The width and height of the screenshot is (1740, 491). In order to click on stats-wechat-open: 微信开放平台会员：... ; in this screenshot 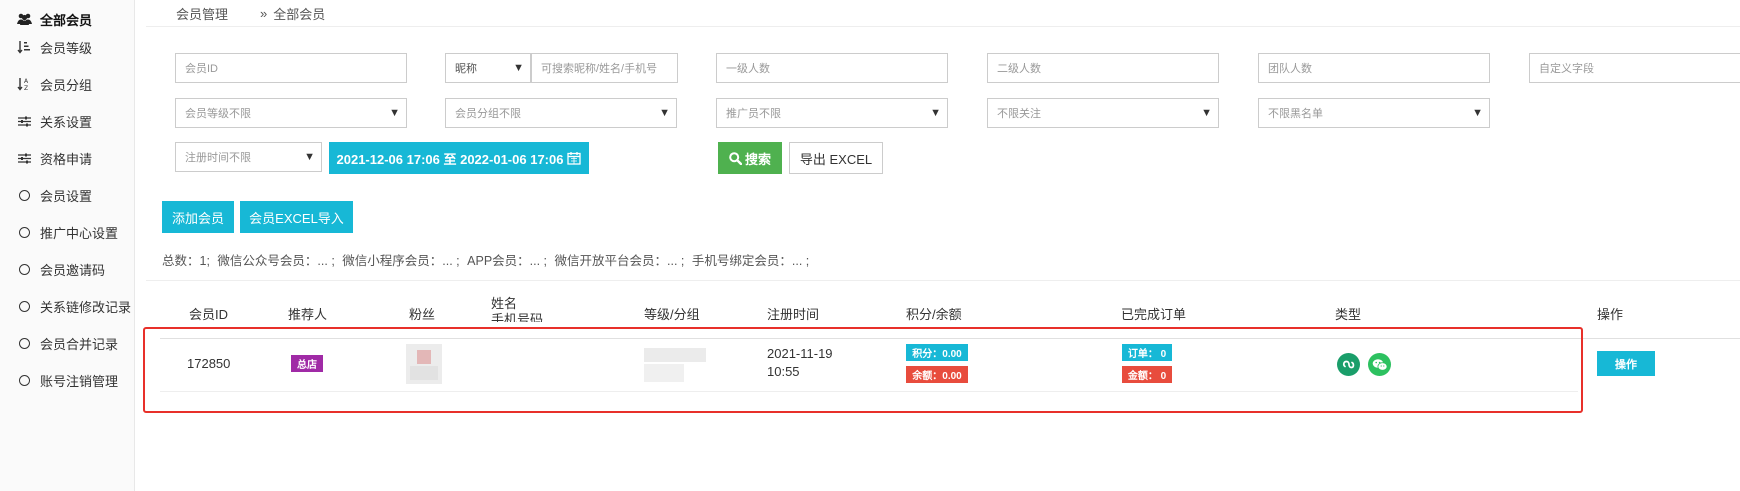, I will do `click(619, 261)`.